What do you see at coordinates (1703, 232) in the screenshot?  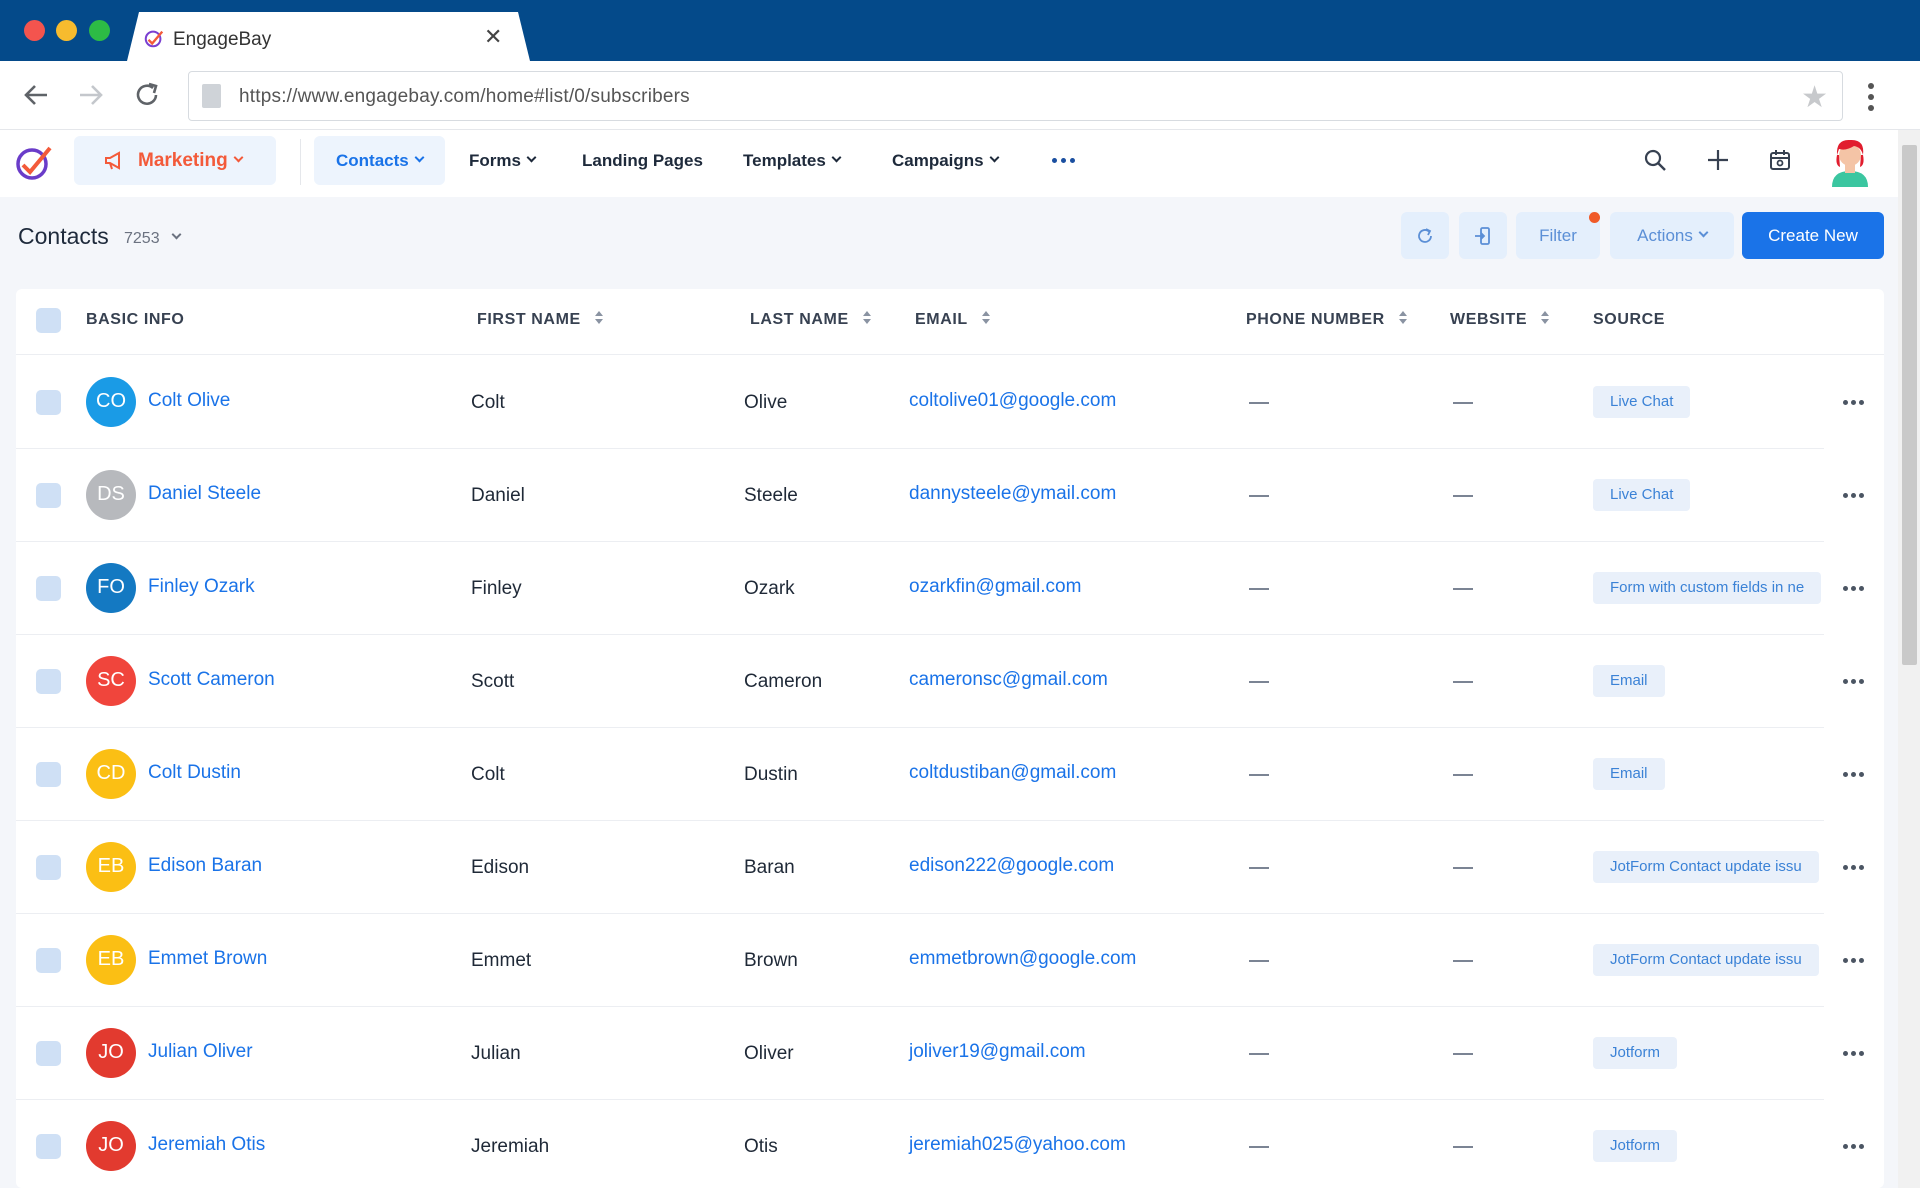 I see `chevron-down-icon` at bounding box center [1703, 232].